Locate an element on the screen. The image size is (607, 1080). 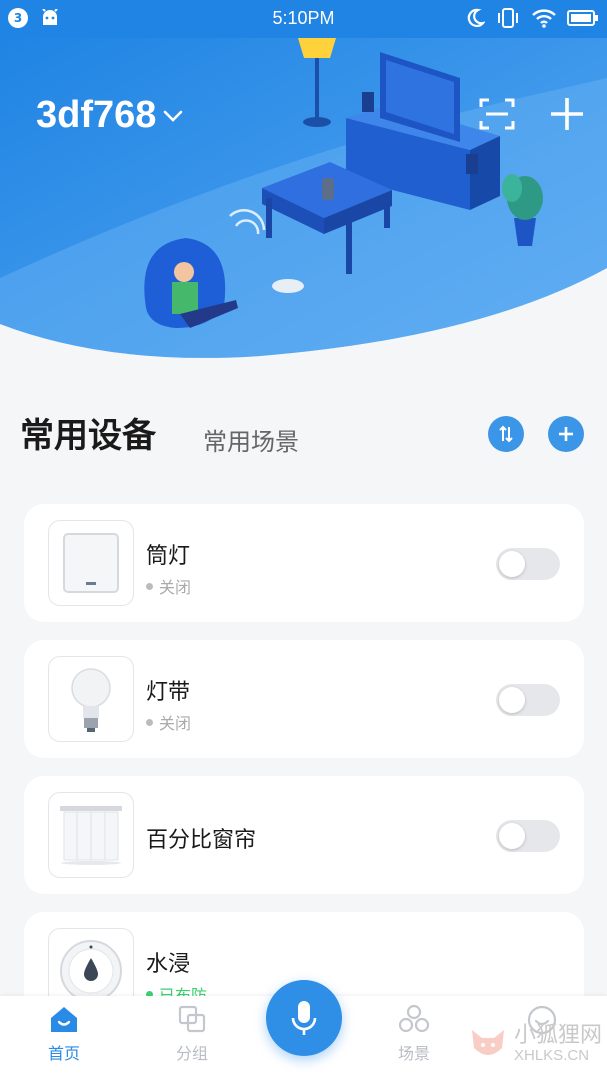
nav-home-label: 首页 is located at coordinates (63, 1053).